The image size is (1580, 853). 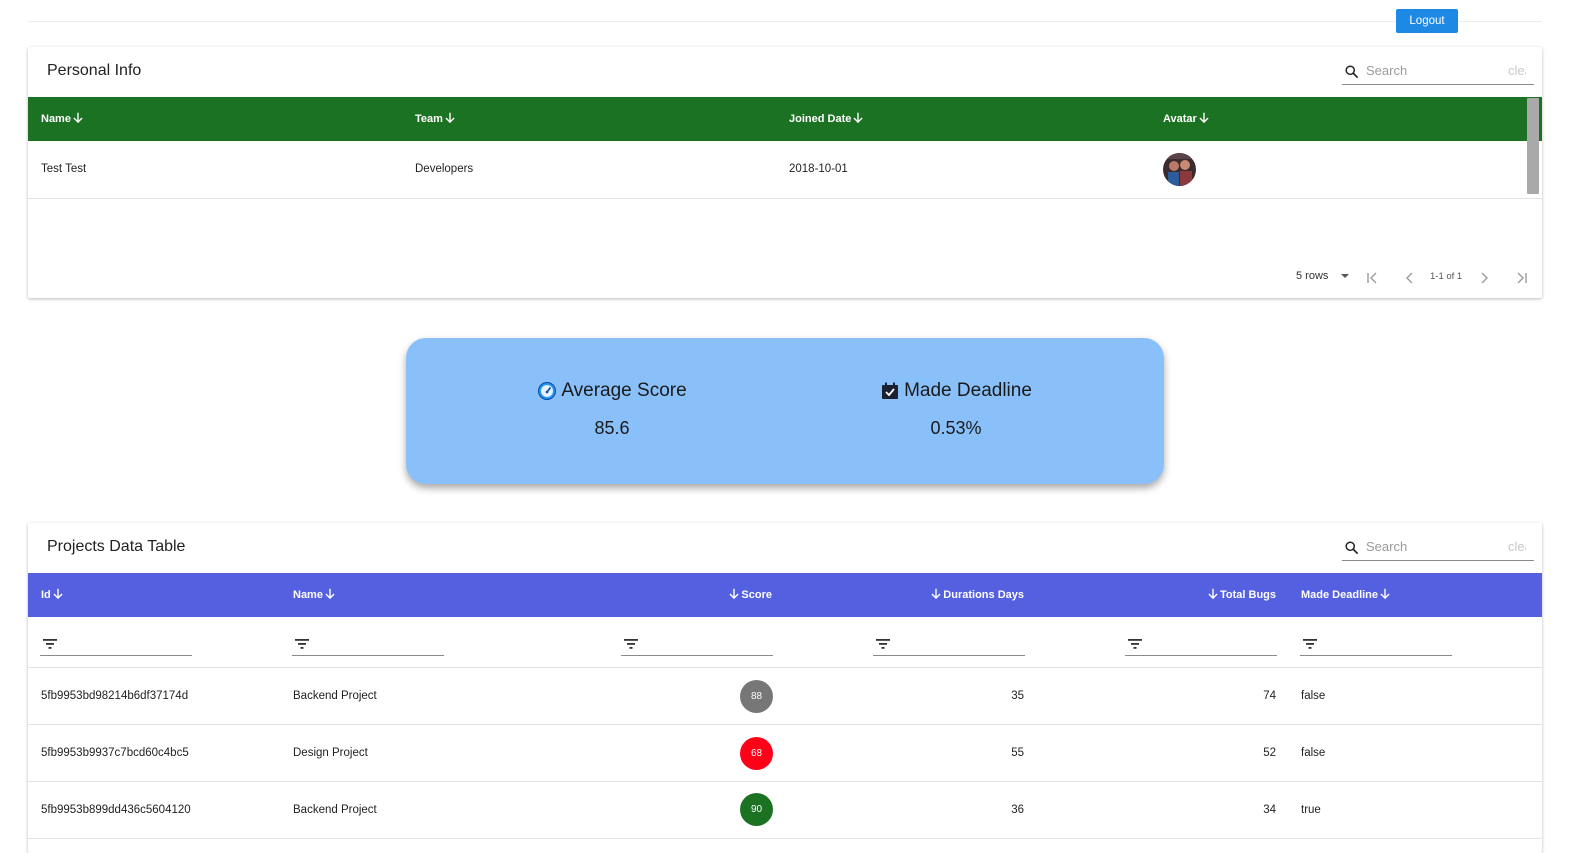 I want to click on cell-id: 5fb9953b9937c7bcd60c4bc5, so click(x=115, y=753).